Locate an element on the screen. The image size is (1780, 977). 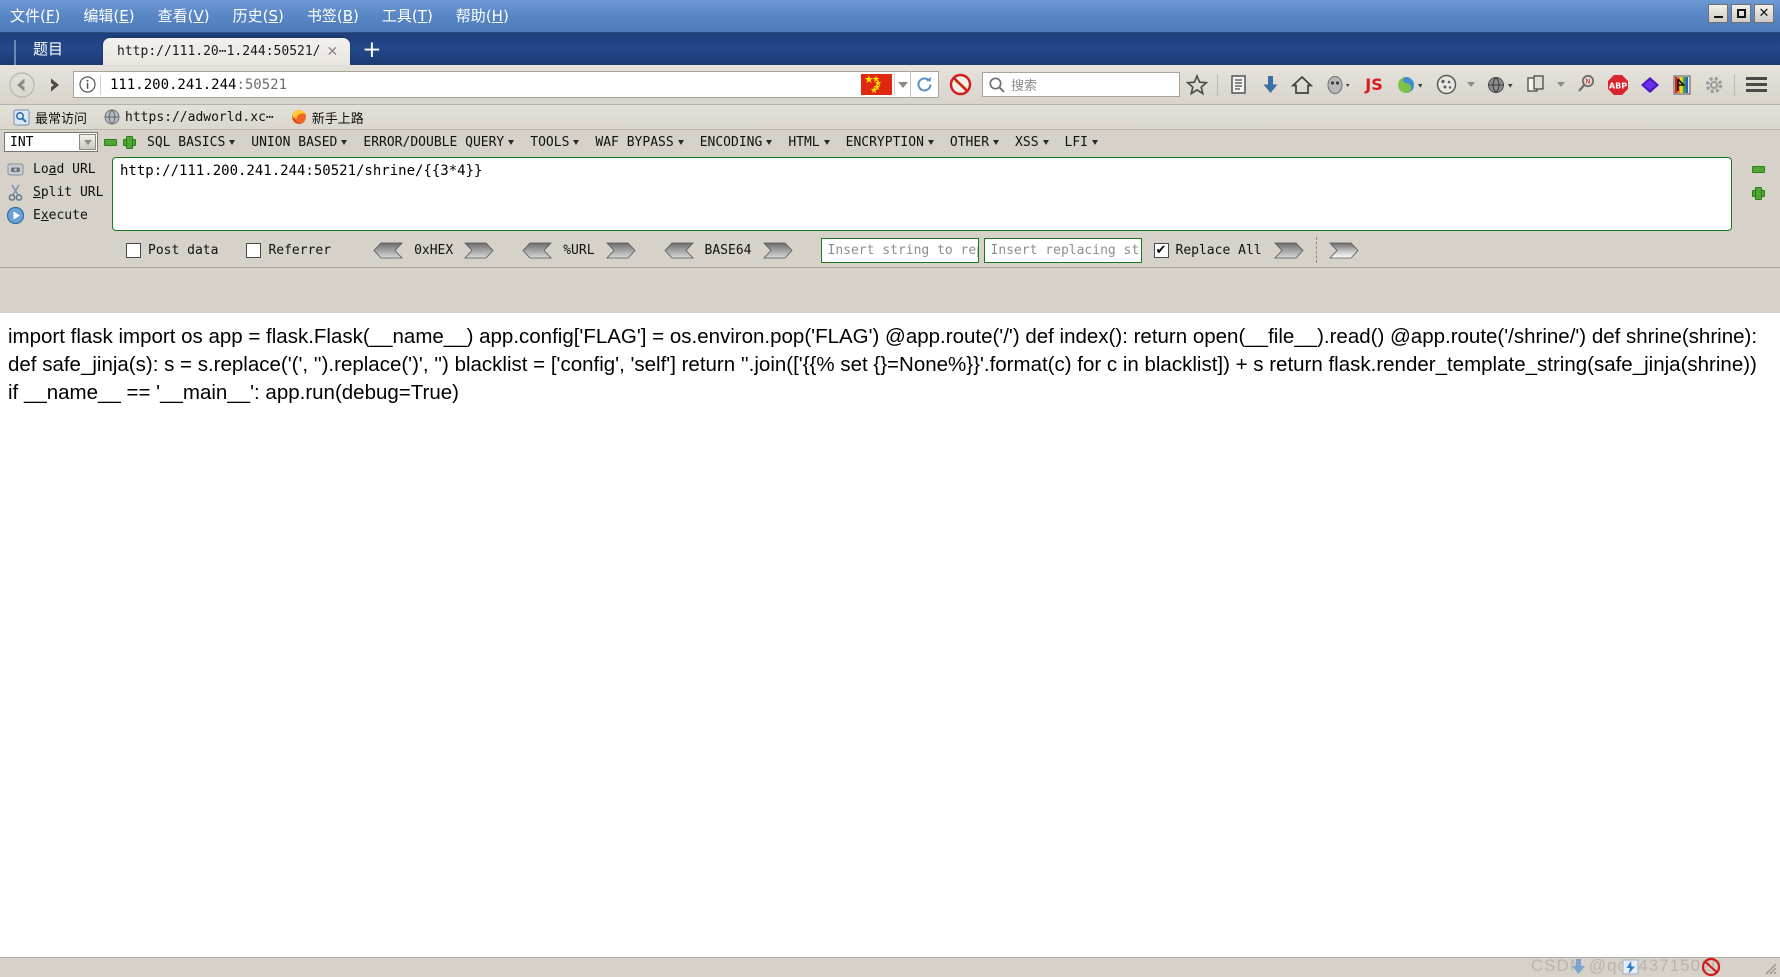
tab-close-icon: ✕ is located at coordinates (333, 52).